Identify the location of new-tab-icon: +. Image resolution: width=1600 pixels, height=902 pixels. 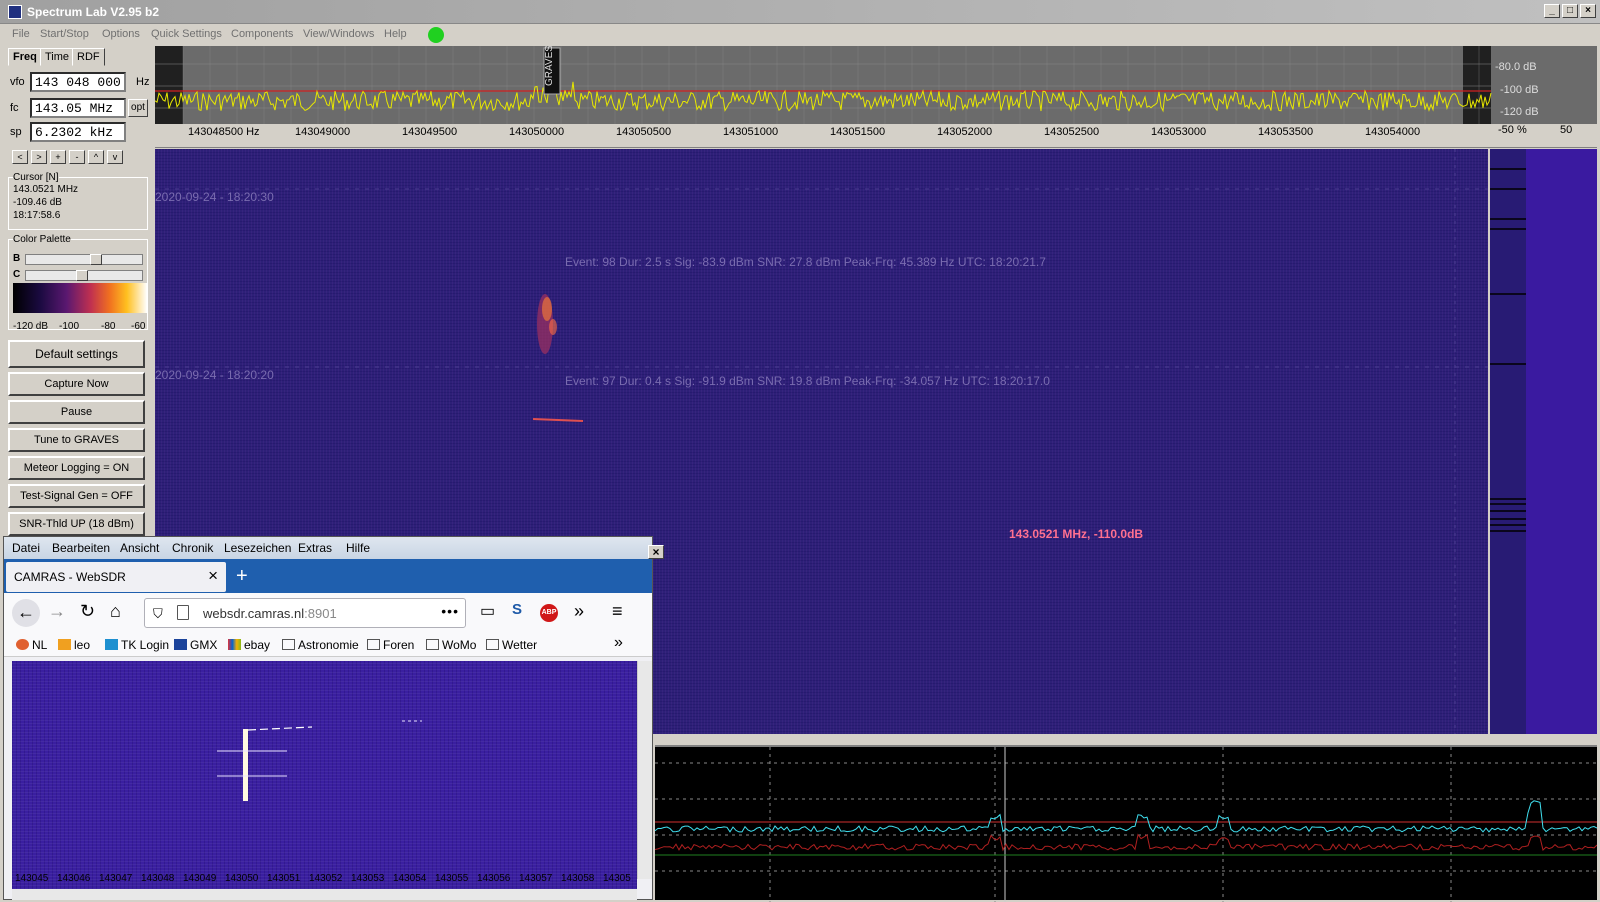
(242, 576).